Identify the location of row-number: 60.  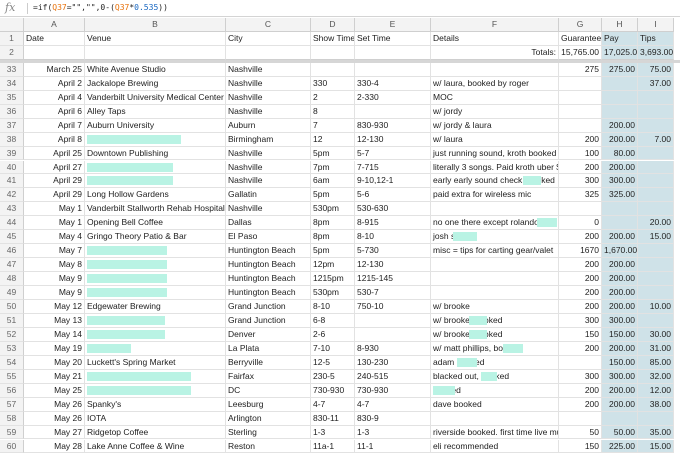
(12, 446).